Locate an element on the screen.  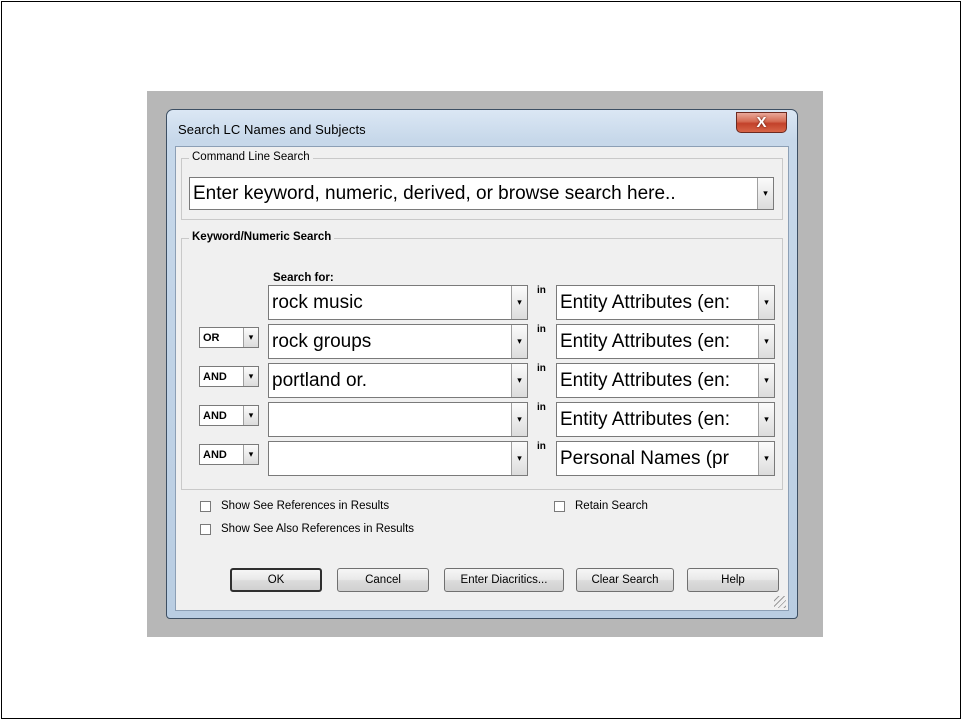
show-see-also-refs-checkbox is located at coordinates (205, 529).